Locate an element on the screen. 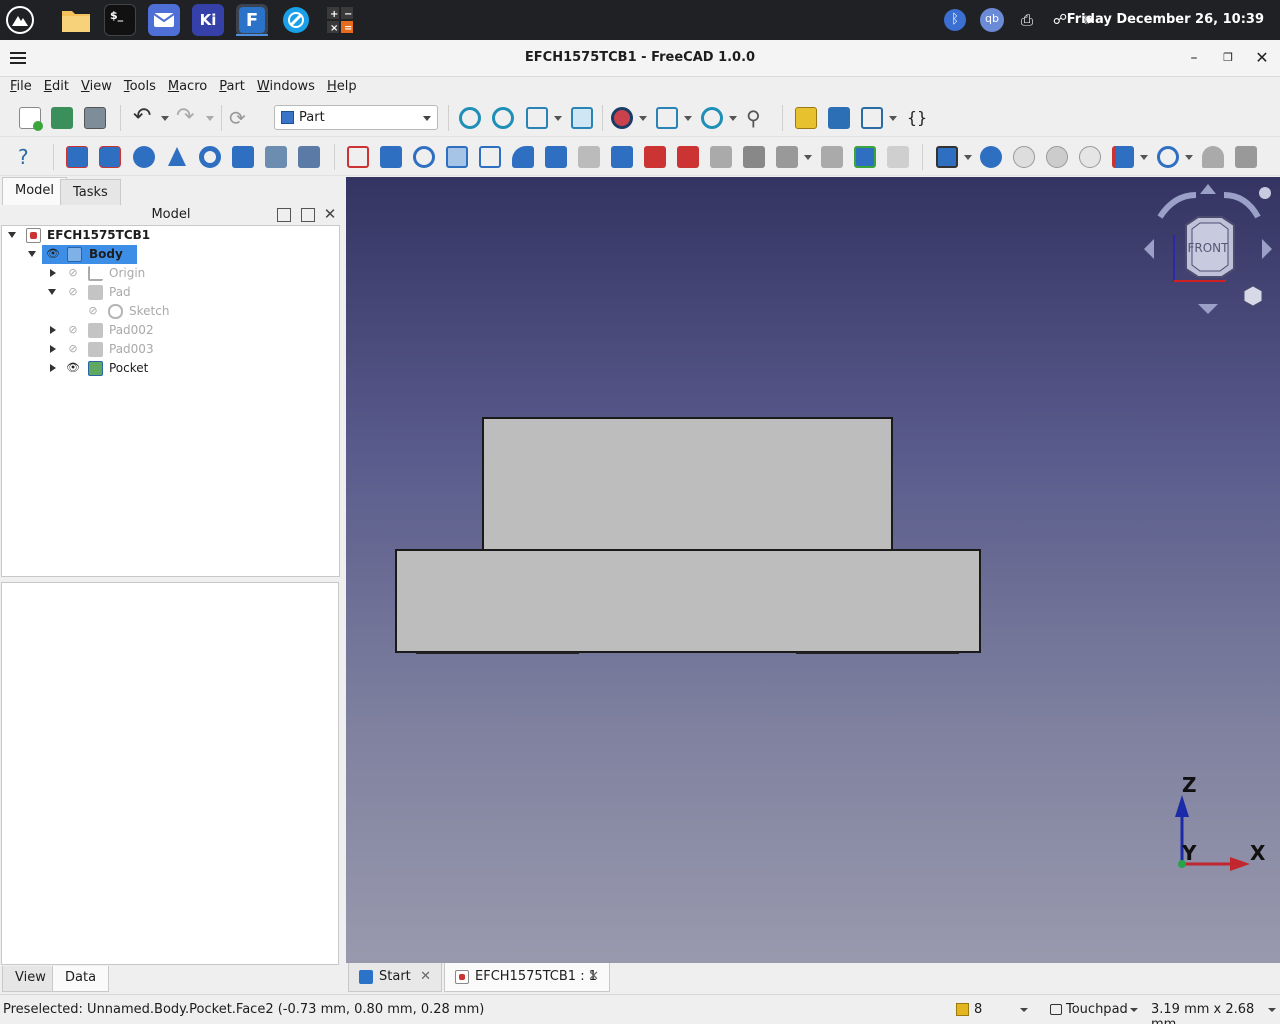 This screenshot has width=1280, height=1024. create-group-icon is located at coordinates (839, 118).